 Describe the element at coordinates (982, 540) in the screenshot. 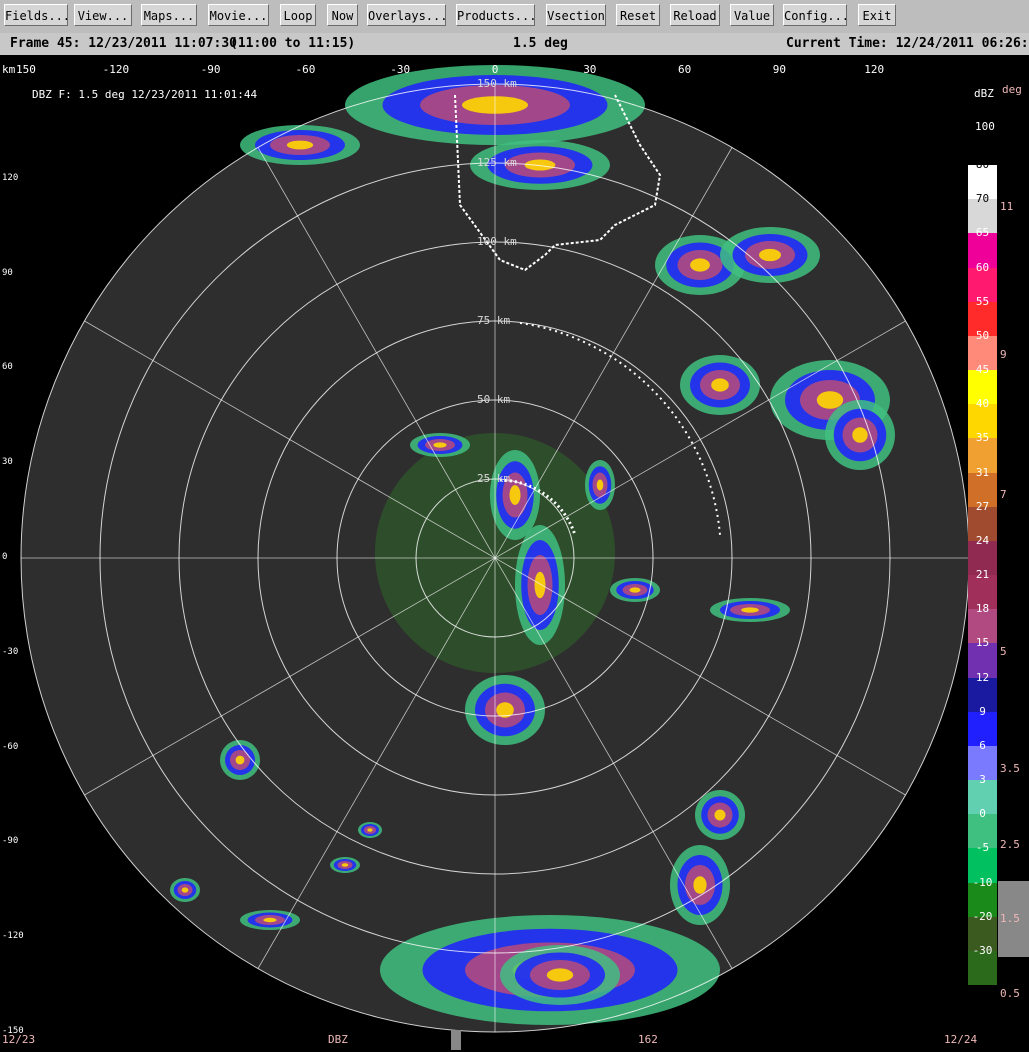

I see `color-swatch-label: 24` at that location.